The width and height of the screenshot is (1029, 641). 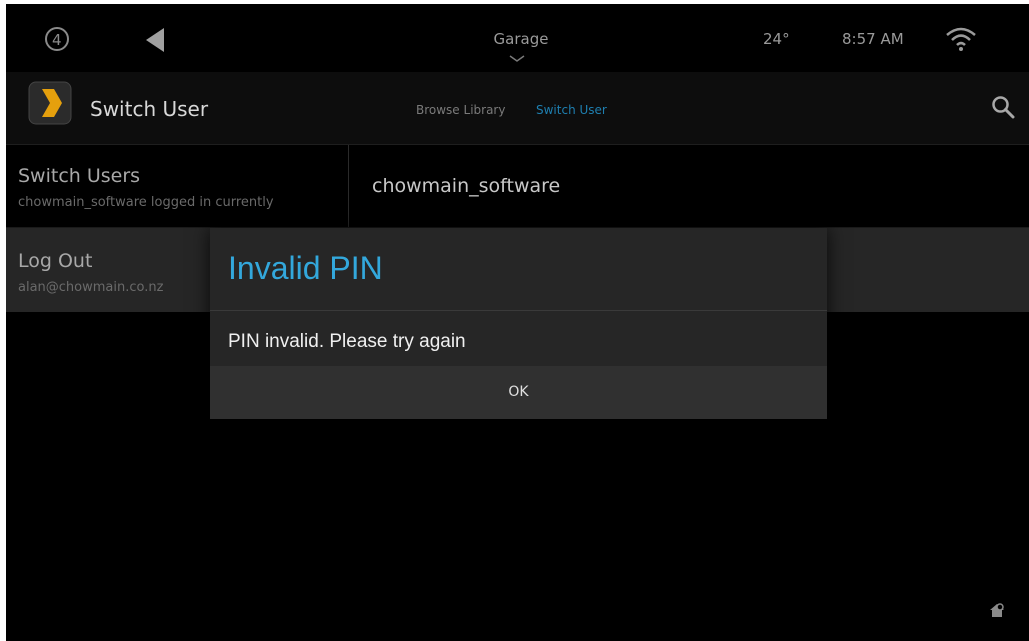 What do you see at coordinates (961, 39) in the screenshot?
I see `wifi-icon` at bounding box center [961, 39].